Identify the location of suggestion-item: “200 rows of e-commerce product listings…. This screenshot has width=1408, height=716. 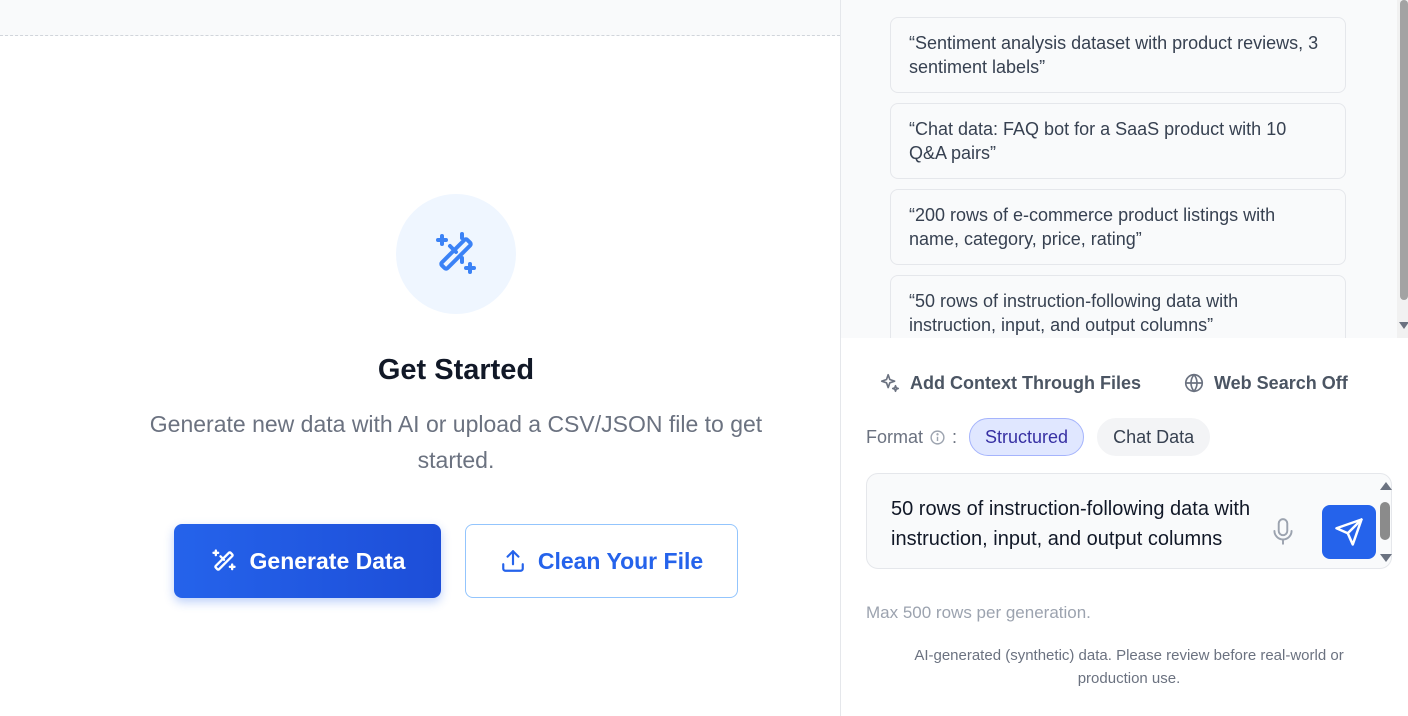
(1118, 227).